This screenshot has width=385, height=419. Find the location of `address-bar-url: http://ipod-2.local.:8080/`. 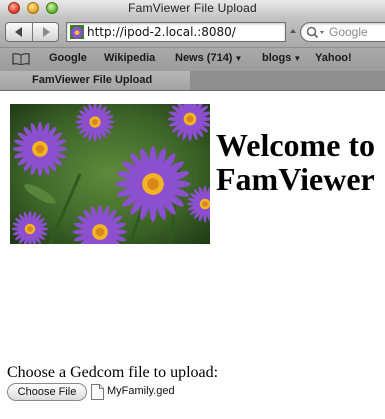

address-bar-url: http://ipod-2.local.:8080/ is located at coordinates (161, 32).